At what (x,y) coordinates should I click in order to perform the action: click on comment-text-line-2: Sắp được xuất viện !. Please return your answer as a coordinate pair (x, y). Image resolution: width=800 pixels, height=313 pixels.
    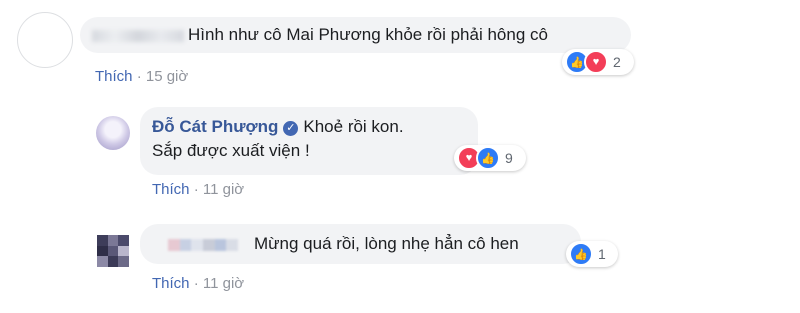
    Looking at the image, I should click on (231, 150).